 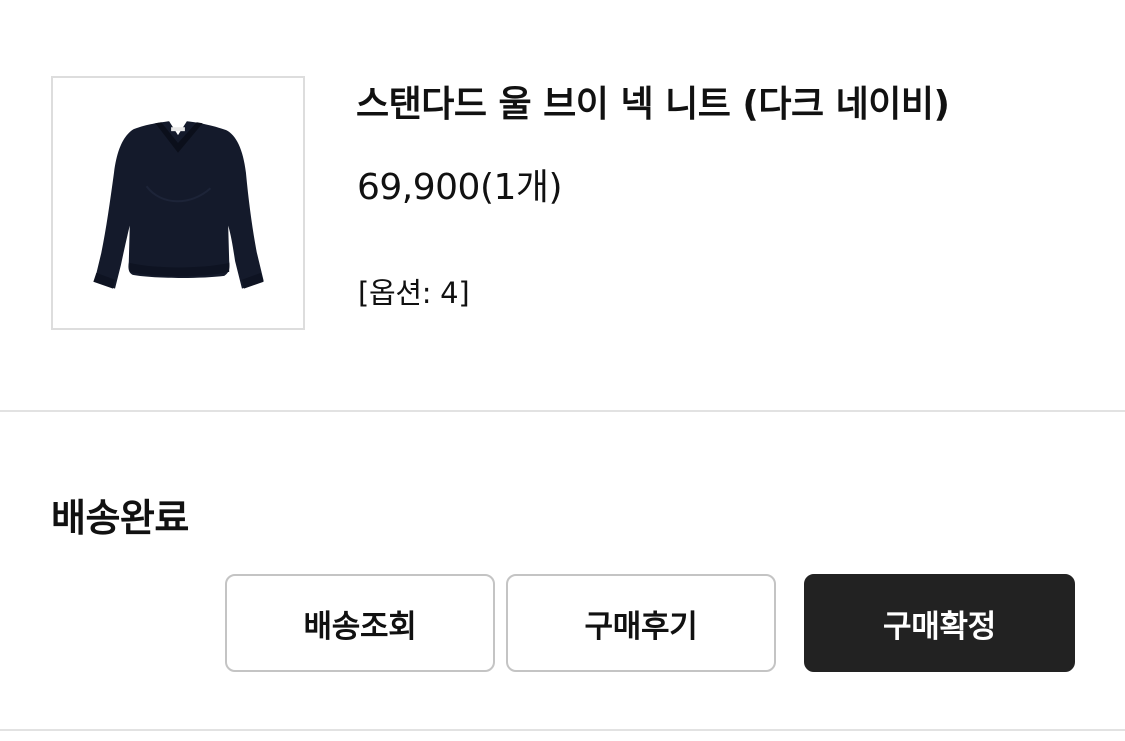 What do you see at coordinates (414, 293) in the screenshot?
I see `product-option: [옵션: 4]` at bounding box center [414, 293].